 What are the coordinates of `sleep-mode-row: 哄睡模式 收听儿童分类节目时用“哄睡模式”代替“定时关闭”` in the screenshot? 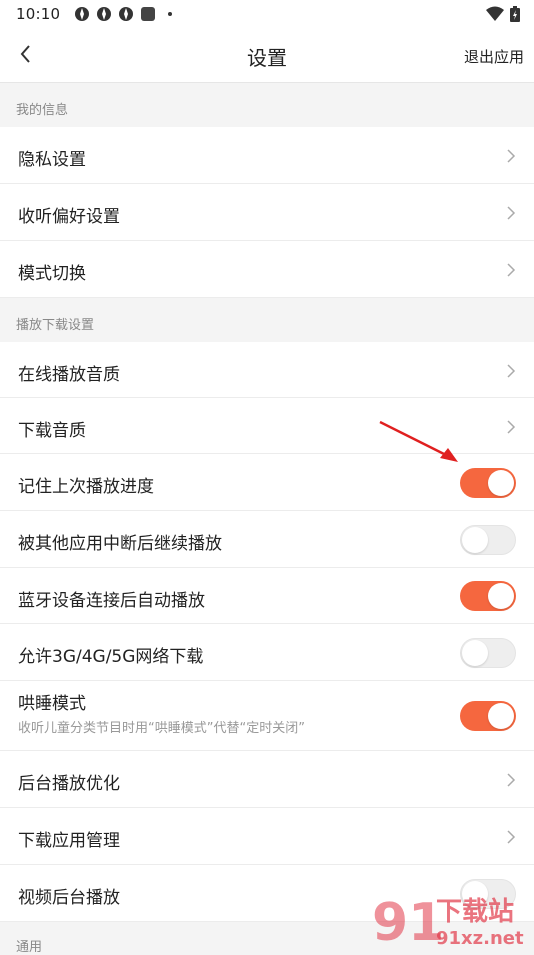 It's located at (267, 716).